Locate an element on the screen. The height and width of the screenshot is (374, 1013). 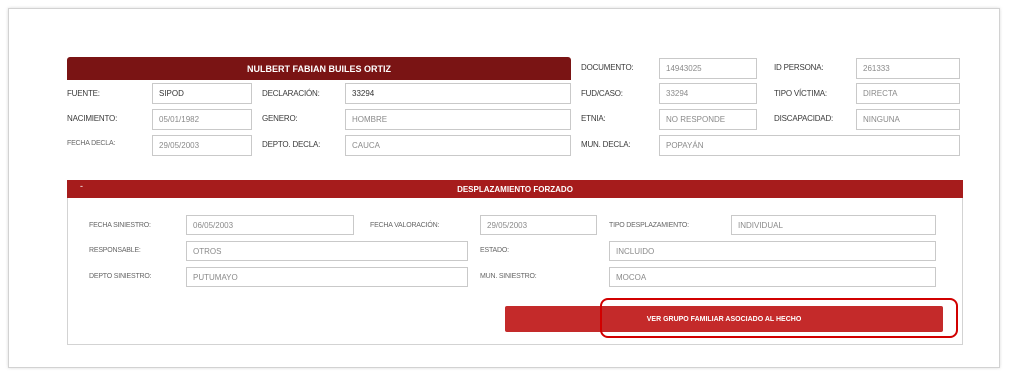
fecha-decla-field: 29/05/2003 is located at coordinates (202, 145).